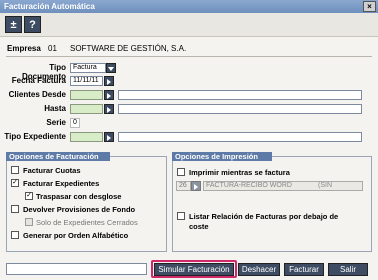  What do you see at coordinates (38, 80) in the screenshot?
I see `fecha-factura-label: Fecha Factura` at bounding box center [38, 80].